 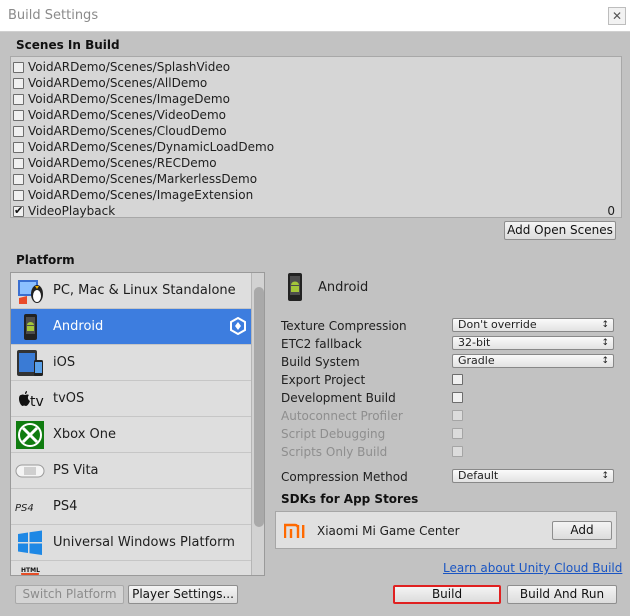 I want to click on texture-compression-label: Texture Compression, so click(x=344, y=326).